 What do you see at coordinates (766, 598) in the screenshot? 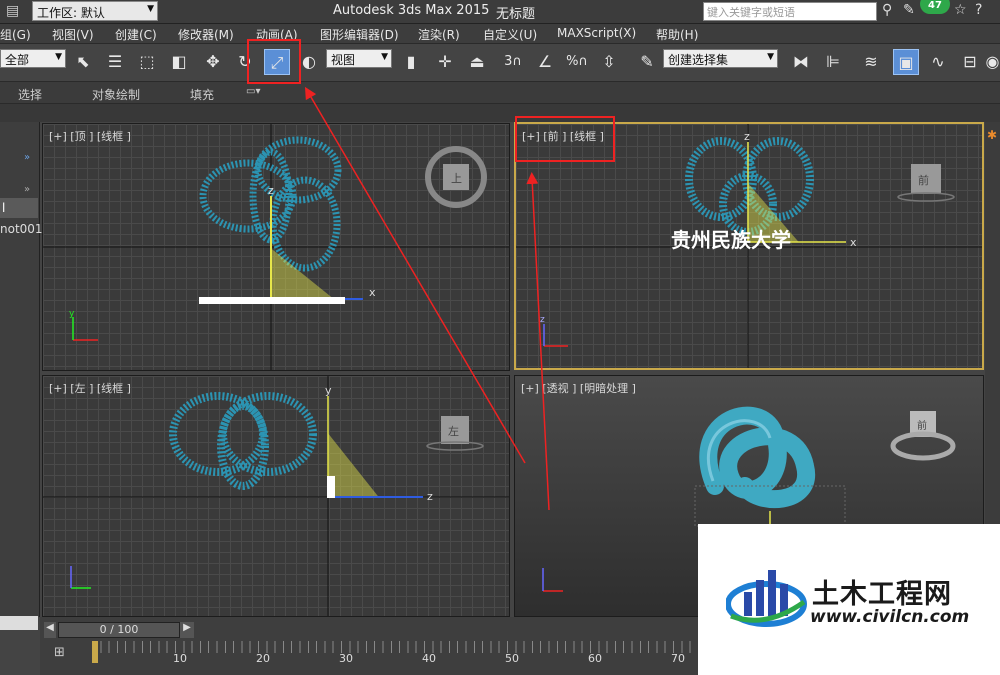
I see `civilcn-logo-icon` at bounding box center [766, 598].